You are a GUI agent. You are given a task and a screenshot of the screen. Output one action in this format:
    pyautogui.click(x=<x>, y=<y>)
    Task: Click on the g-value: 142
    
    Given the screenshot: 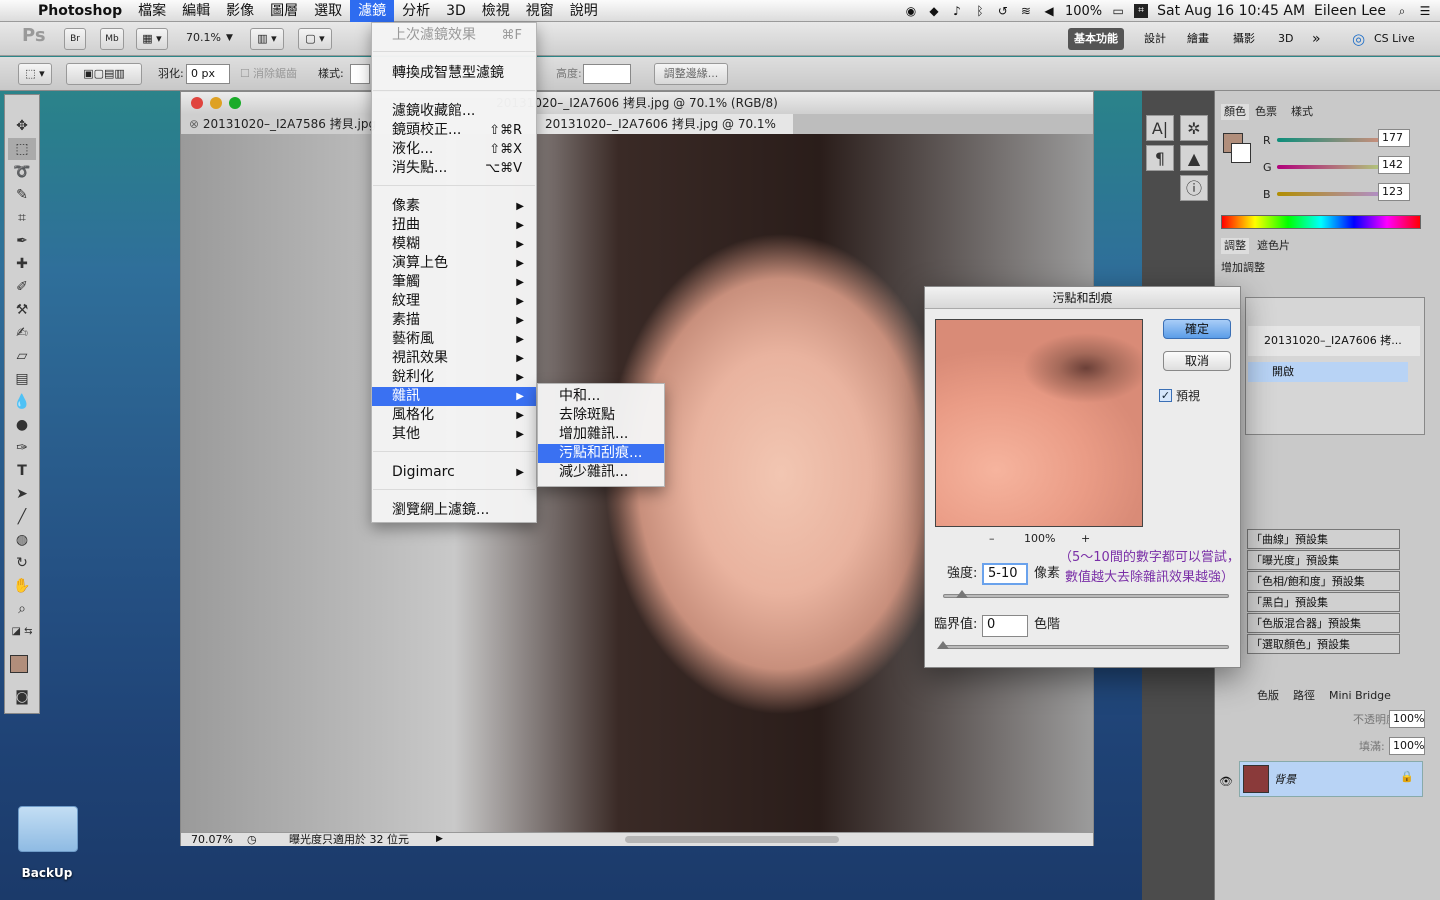 What is the action you would take?
    pyautogui.click(x=1394, y=165)
    